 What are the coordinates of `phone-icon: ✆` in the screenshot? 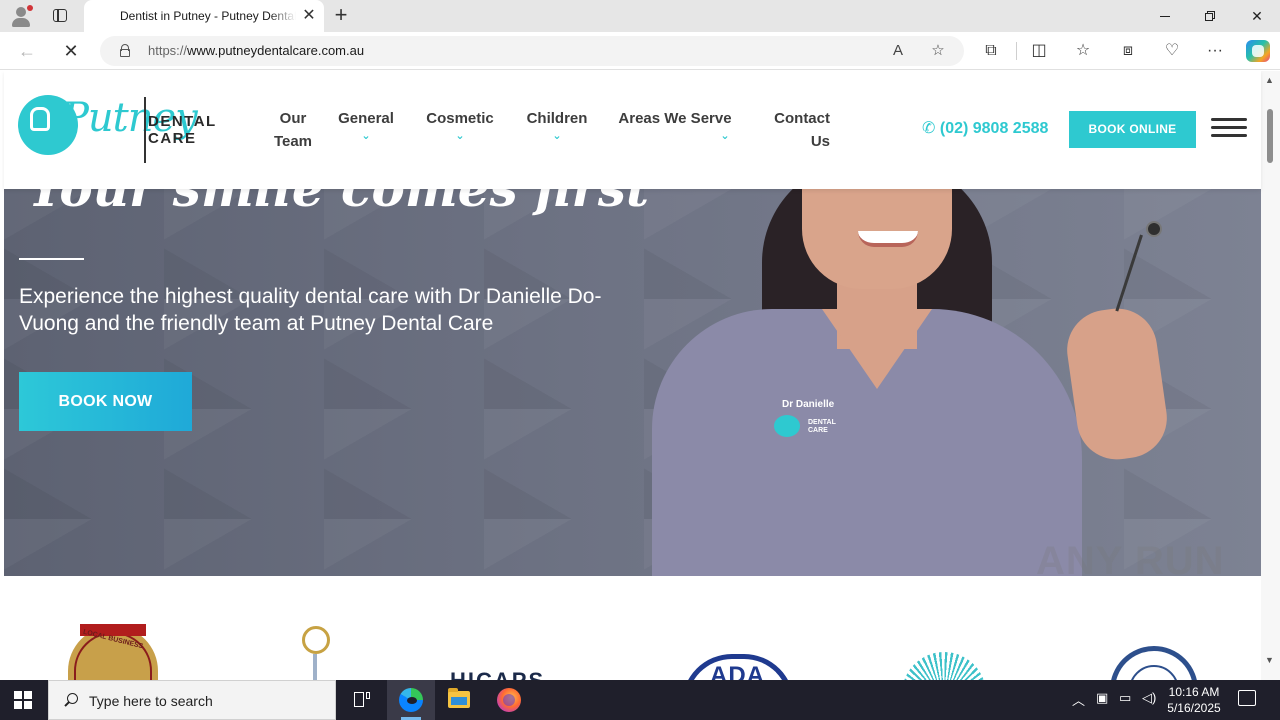 It's located at (929, 128).